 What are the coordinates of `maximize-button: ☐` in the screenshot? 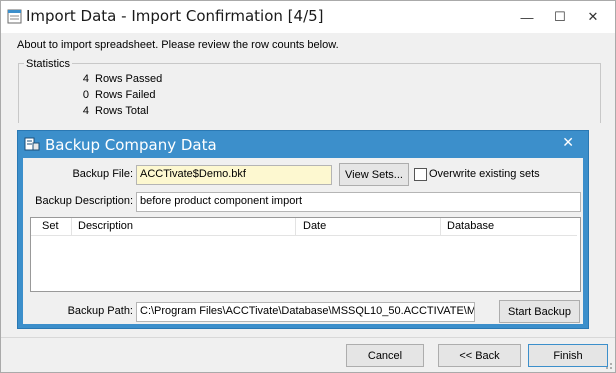 It's located at (560, 17).